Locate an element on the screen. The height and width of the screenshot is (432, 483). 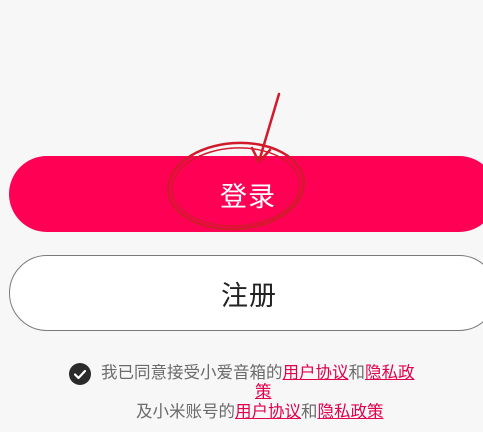
check-circle-icon is located at coordinates (80, 374).